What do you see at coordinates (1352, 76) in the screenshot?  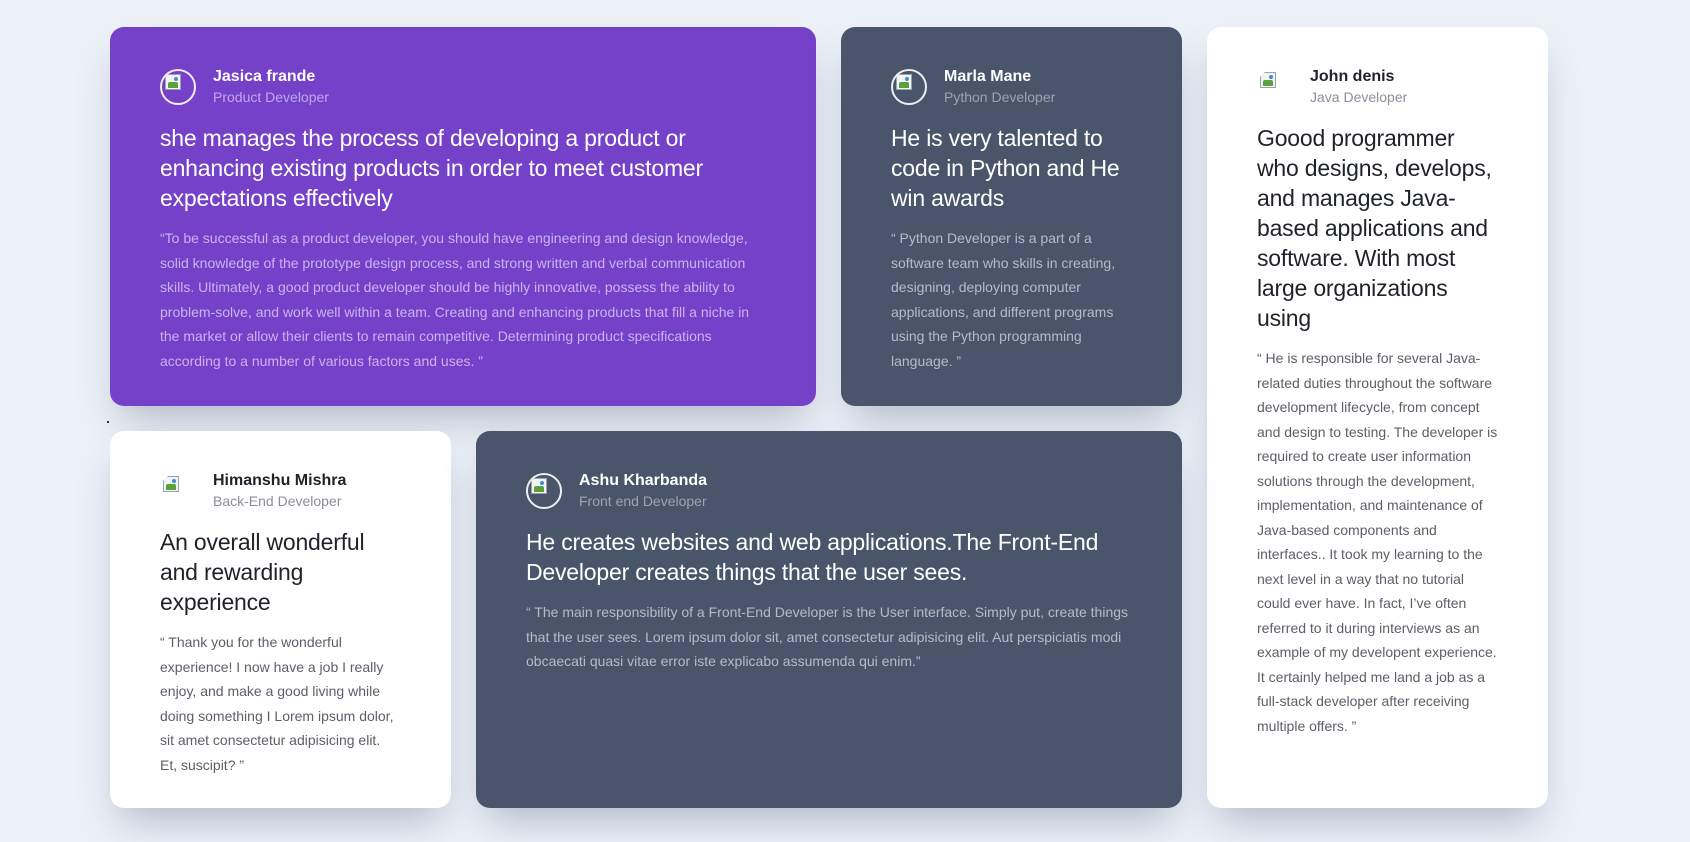 I see `author-name: John denis` at bounding box center [1352, 76].